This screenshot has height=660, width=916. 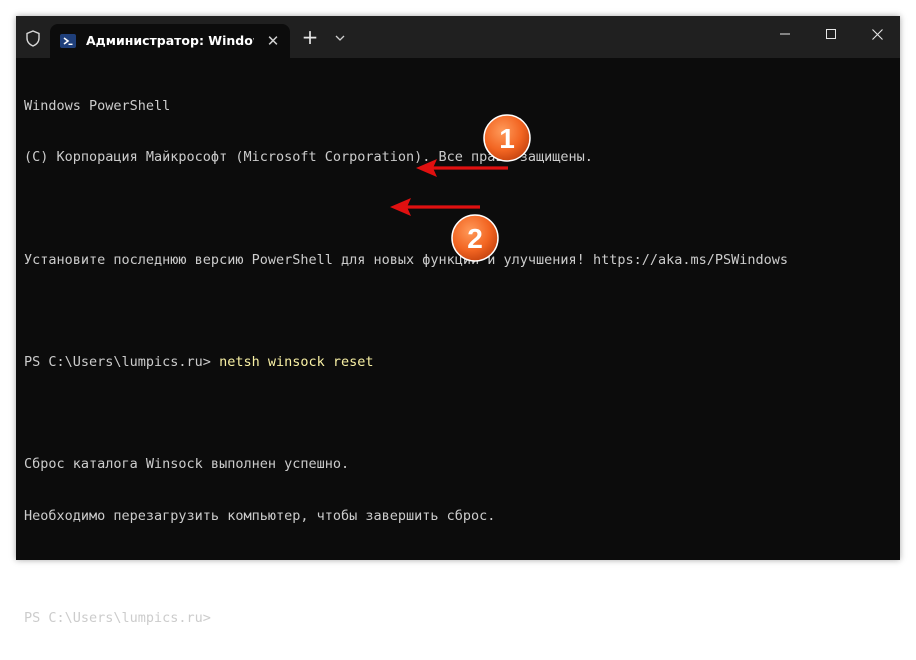 I want to click on tab-title: Администратор: Windows PowerShell, so click(x=170, y=40).